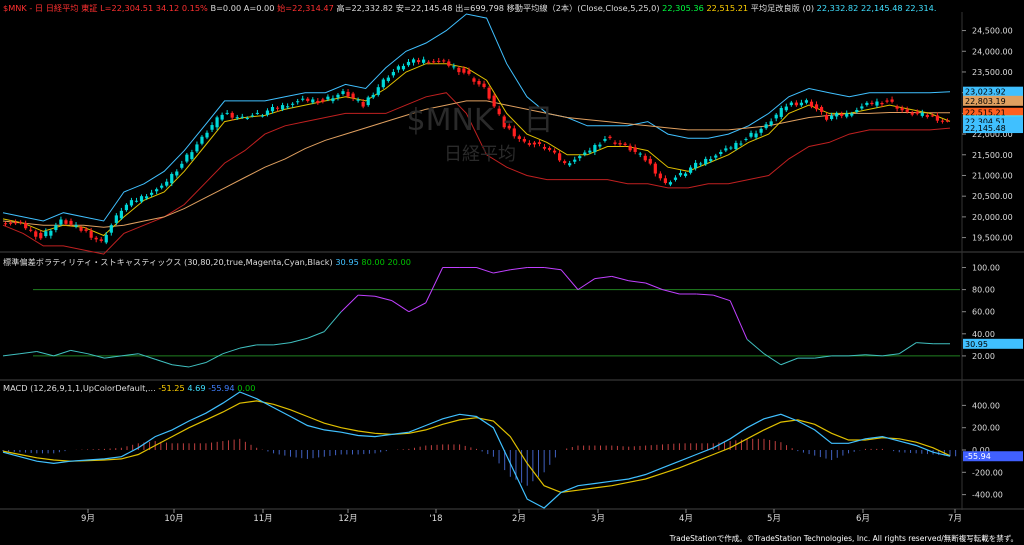  Describe the element at coordinates (992, 31) in the screenshot. I see `price-axis-label: 24,500.00` at that location.